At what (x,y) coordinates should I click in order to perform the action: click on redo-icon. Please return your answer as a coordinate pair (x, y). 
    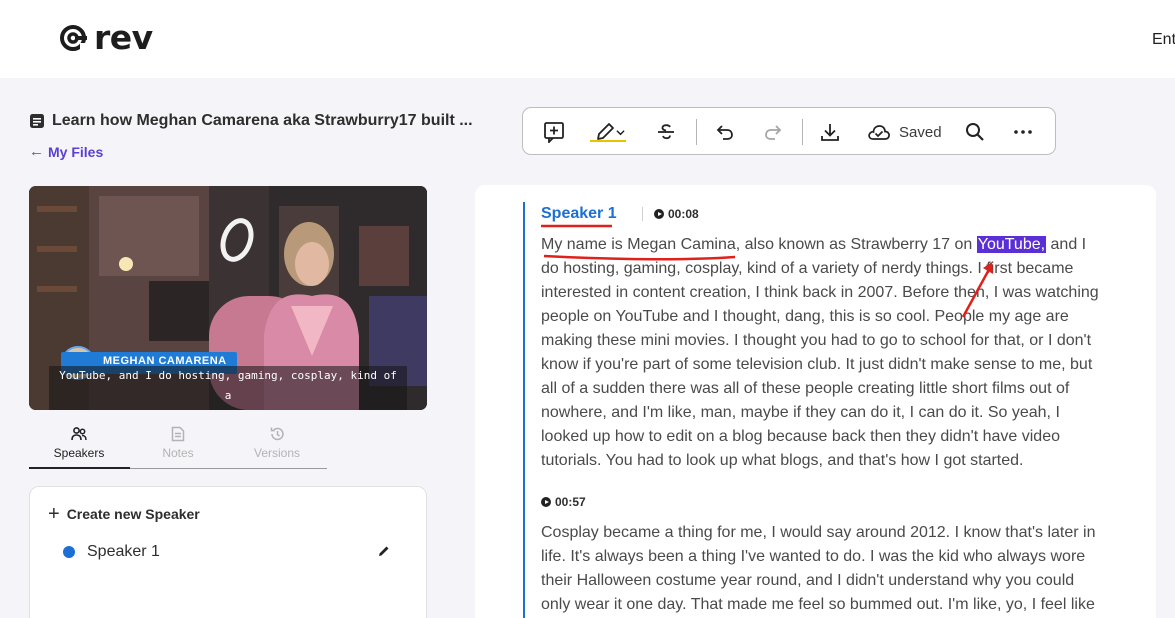
    Looking at the image, I should click on (773, 132).